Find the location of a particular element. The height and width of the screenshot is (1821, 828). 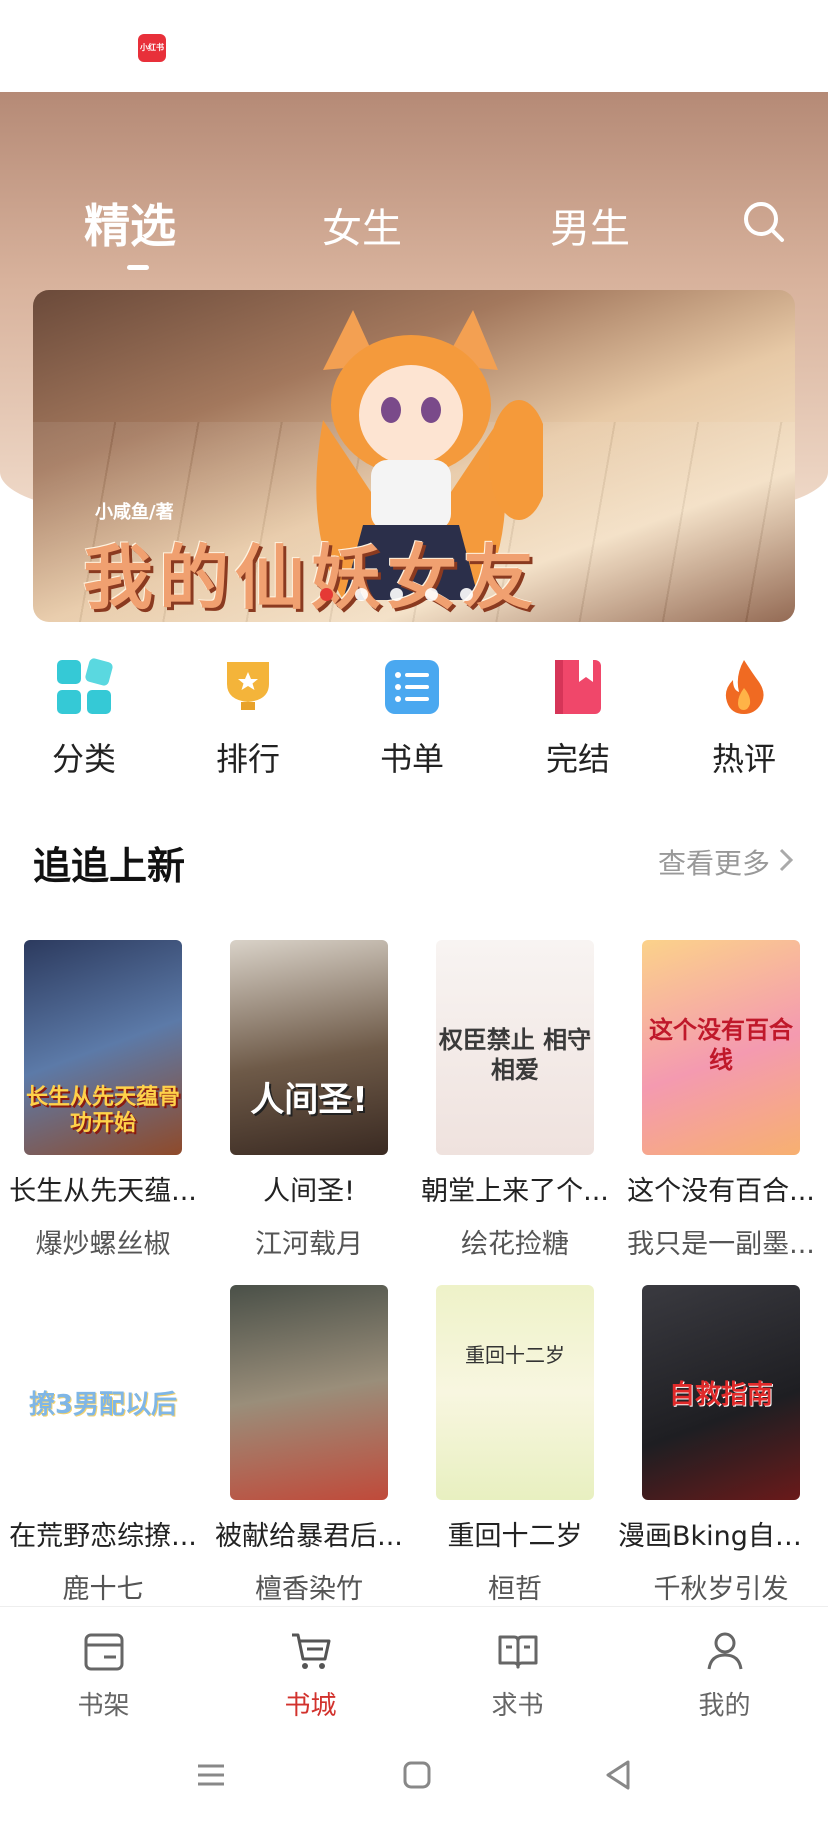

menu-icon is located at coordinates (211, 1775).